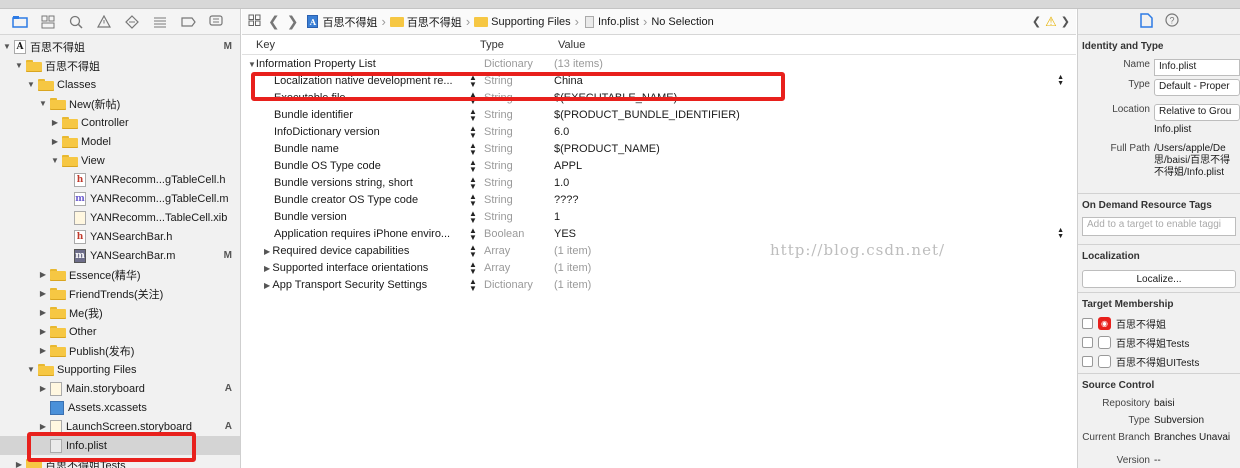 The image size is (1240, 468). Describe the element at coordinates (120, 179) in the screenshot. I see `tree-item: h YANRecomm...gTableCell.h` at that location.